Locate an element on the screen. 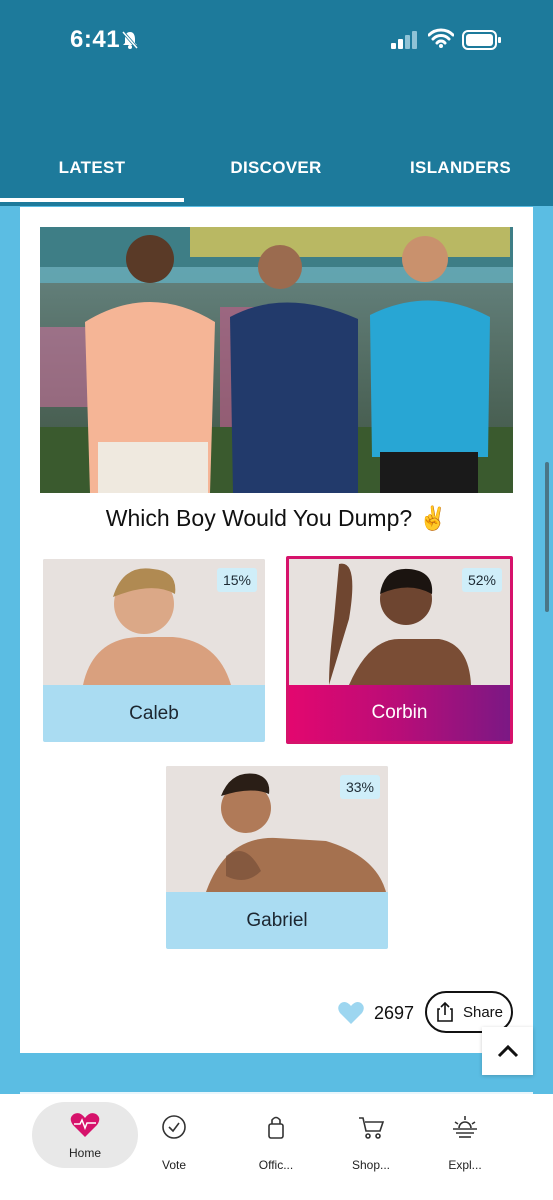  nav-vote-label: Vote is located at coordinates (174, 1165).